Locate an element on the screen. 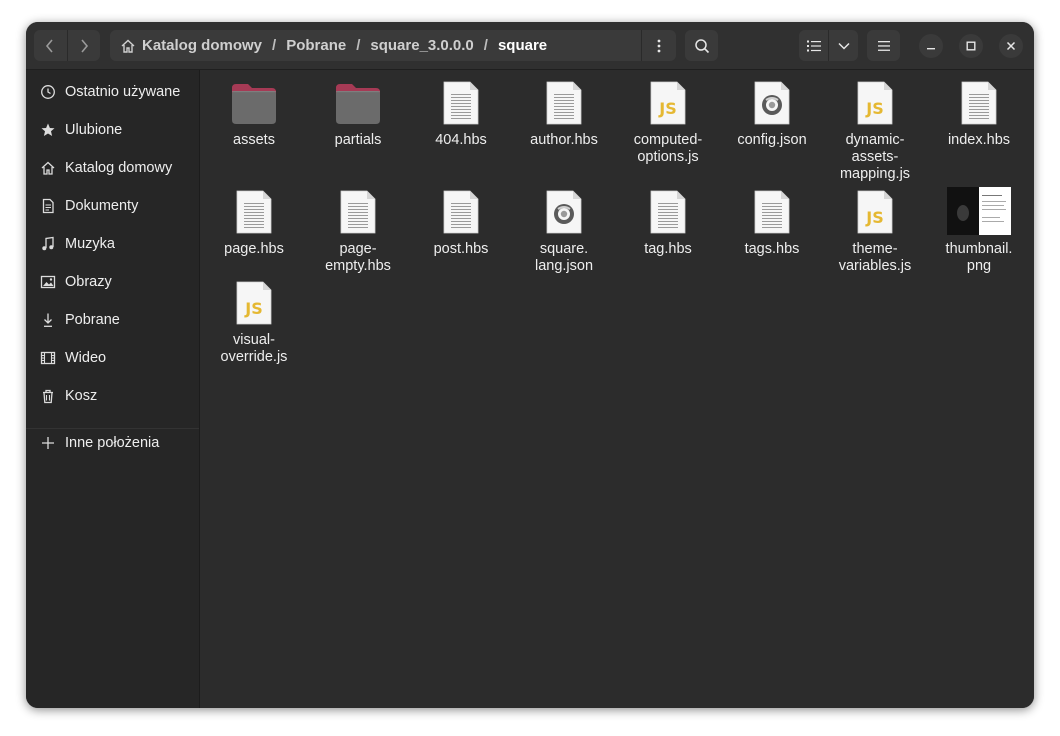  file-item: page- empty.hbs is located at coordinates (358, 231).